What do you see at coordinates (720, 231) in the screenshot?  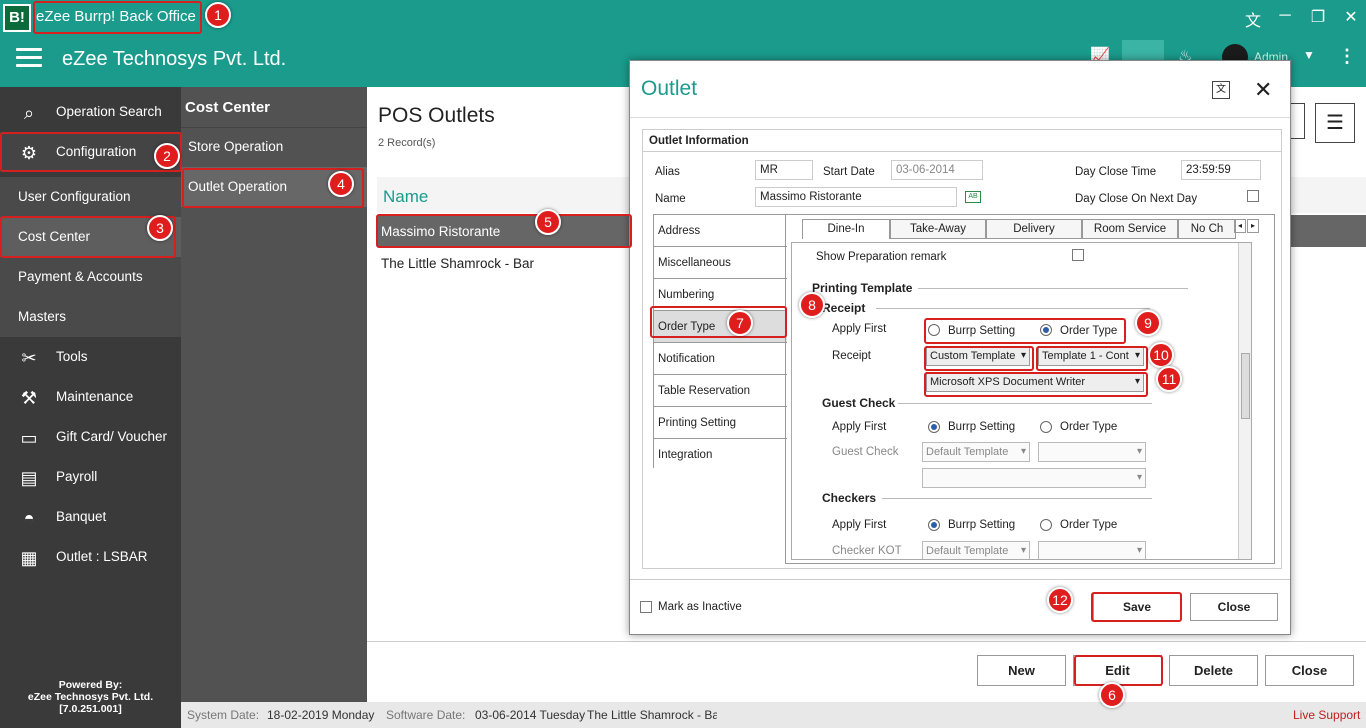 I see `tab-address: Address` at bounding box center [720, 231].